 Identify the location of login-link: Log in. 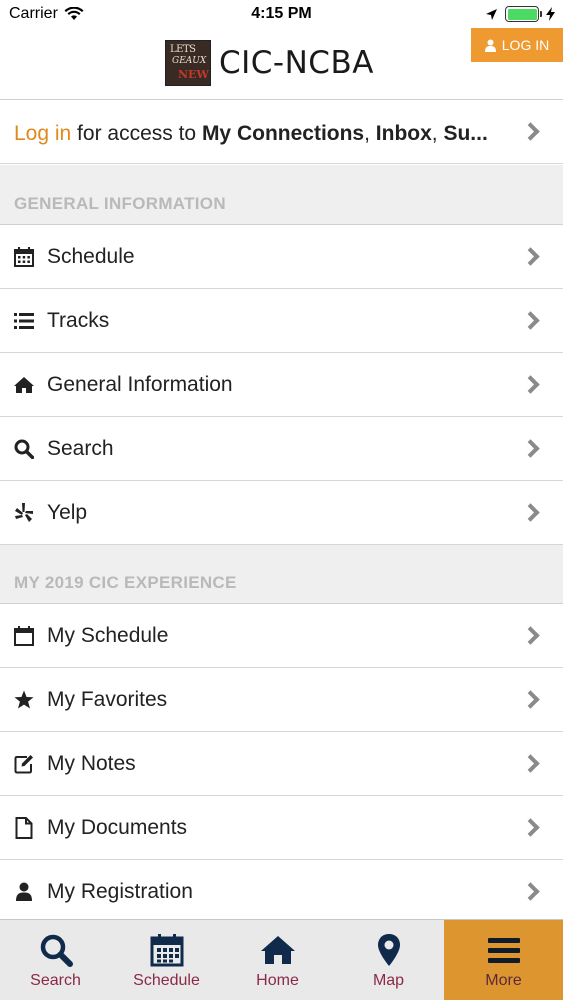
(42, 133).